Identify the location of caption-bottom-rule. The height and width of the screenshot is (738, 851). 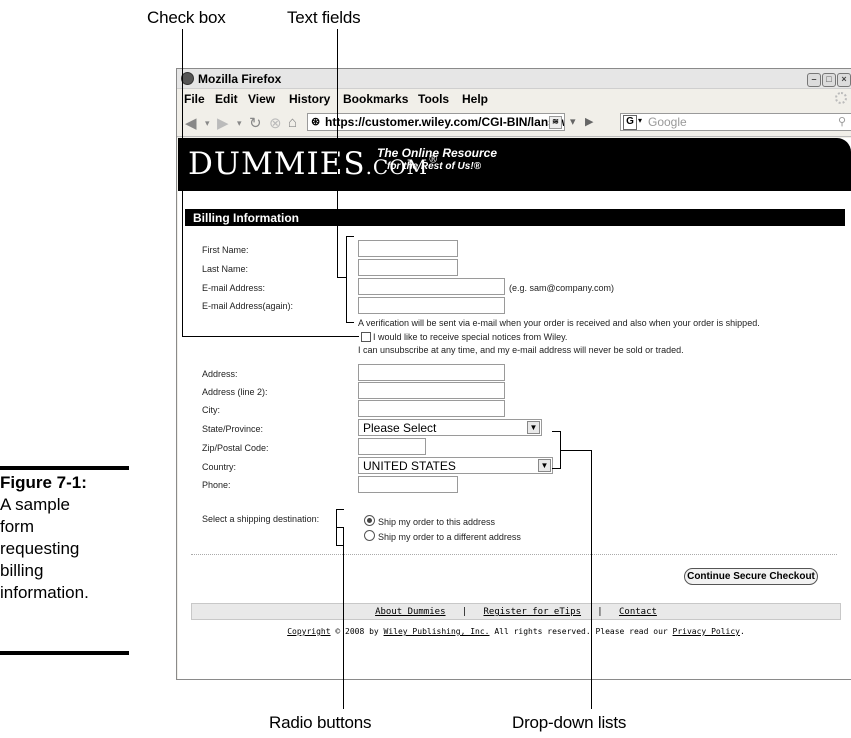
(64, 653).